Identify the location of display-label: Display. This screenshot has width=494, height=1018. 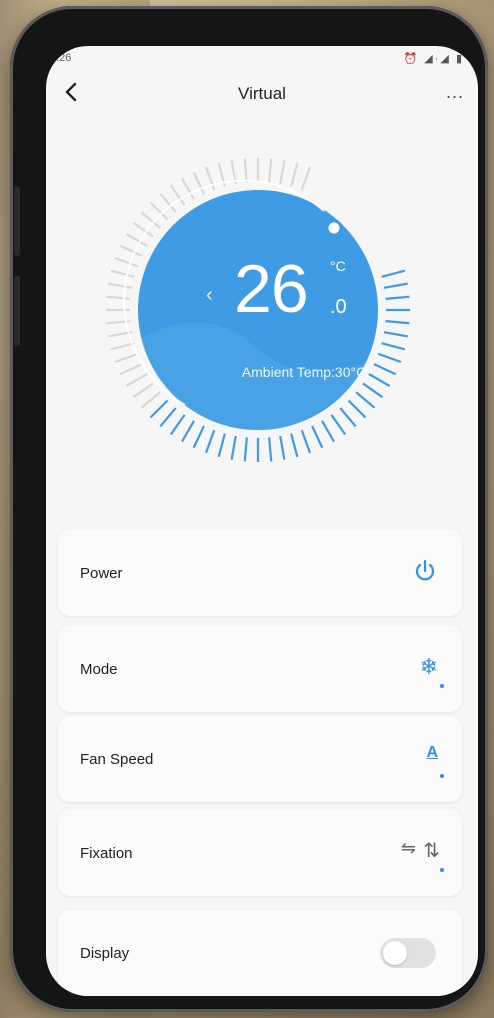
(105, 953).